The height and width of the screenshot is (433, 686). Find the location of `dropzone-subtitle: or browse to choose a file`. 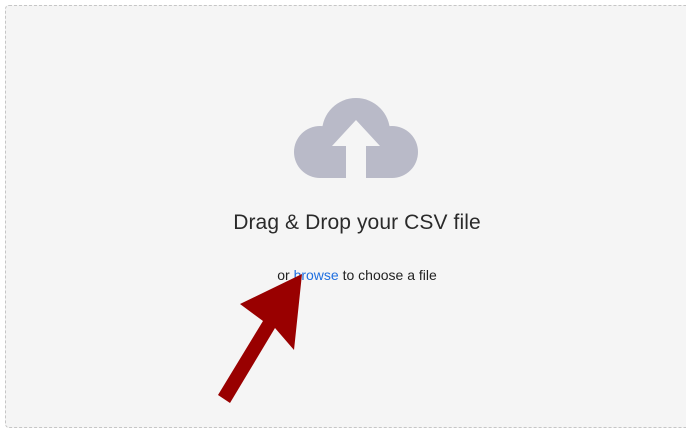

dropzone-subtitle: or browse to choose a file is located at coordinates (346, 275).